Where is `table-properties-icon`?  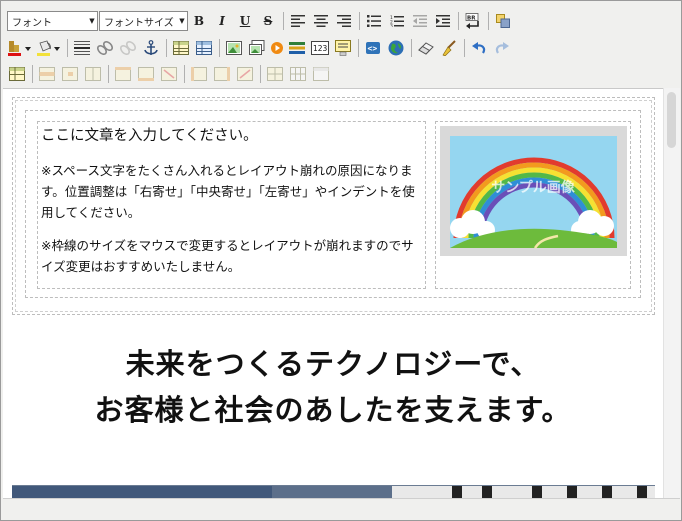
table-properties-icon is located at coordinates (204, 48).